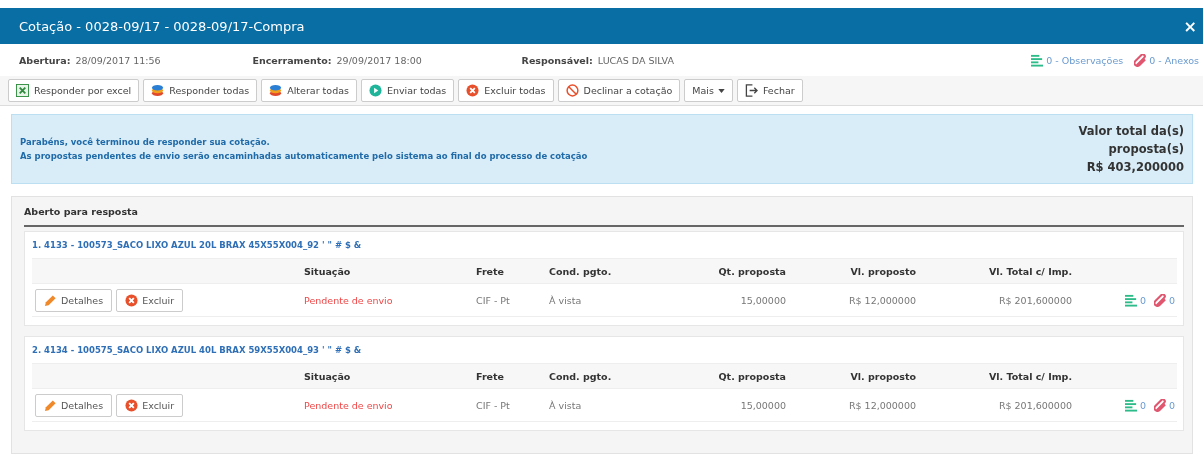 Image resolution: width=1203 pixels, height=468 pixels. What do you see at coordinates (572, 90) in the screenshot?
I see `ban-icon` at bounding box center [572, 90].